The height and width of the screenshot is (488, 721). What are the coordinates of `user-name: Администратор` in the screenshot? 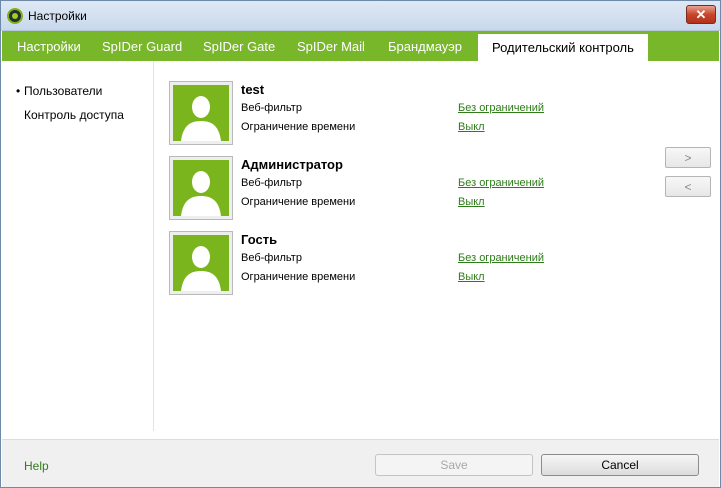 It's located at (292, 164).